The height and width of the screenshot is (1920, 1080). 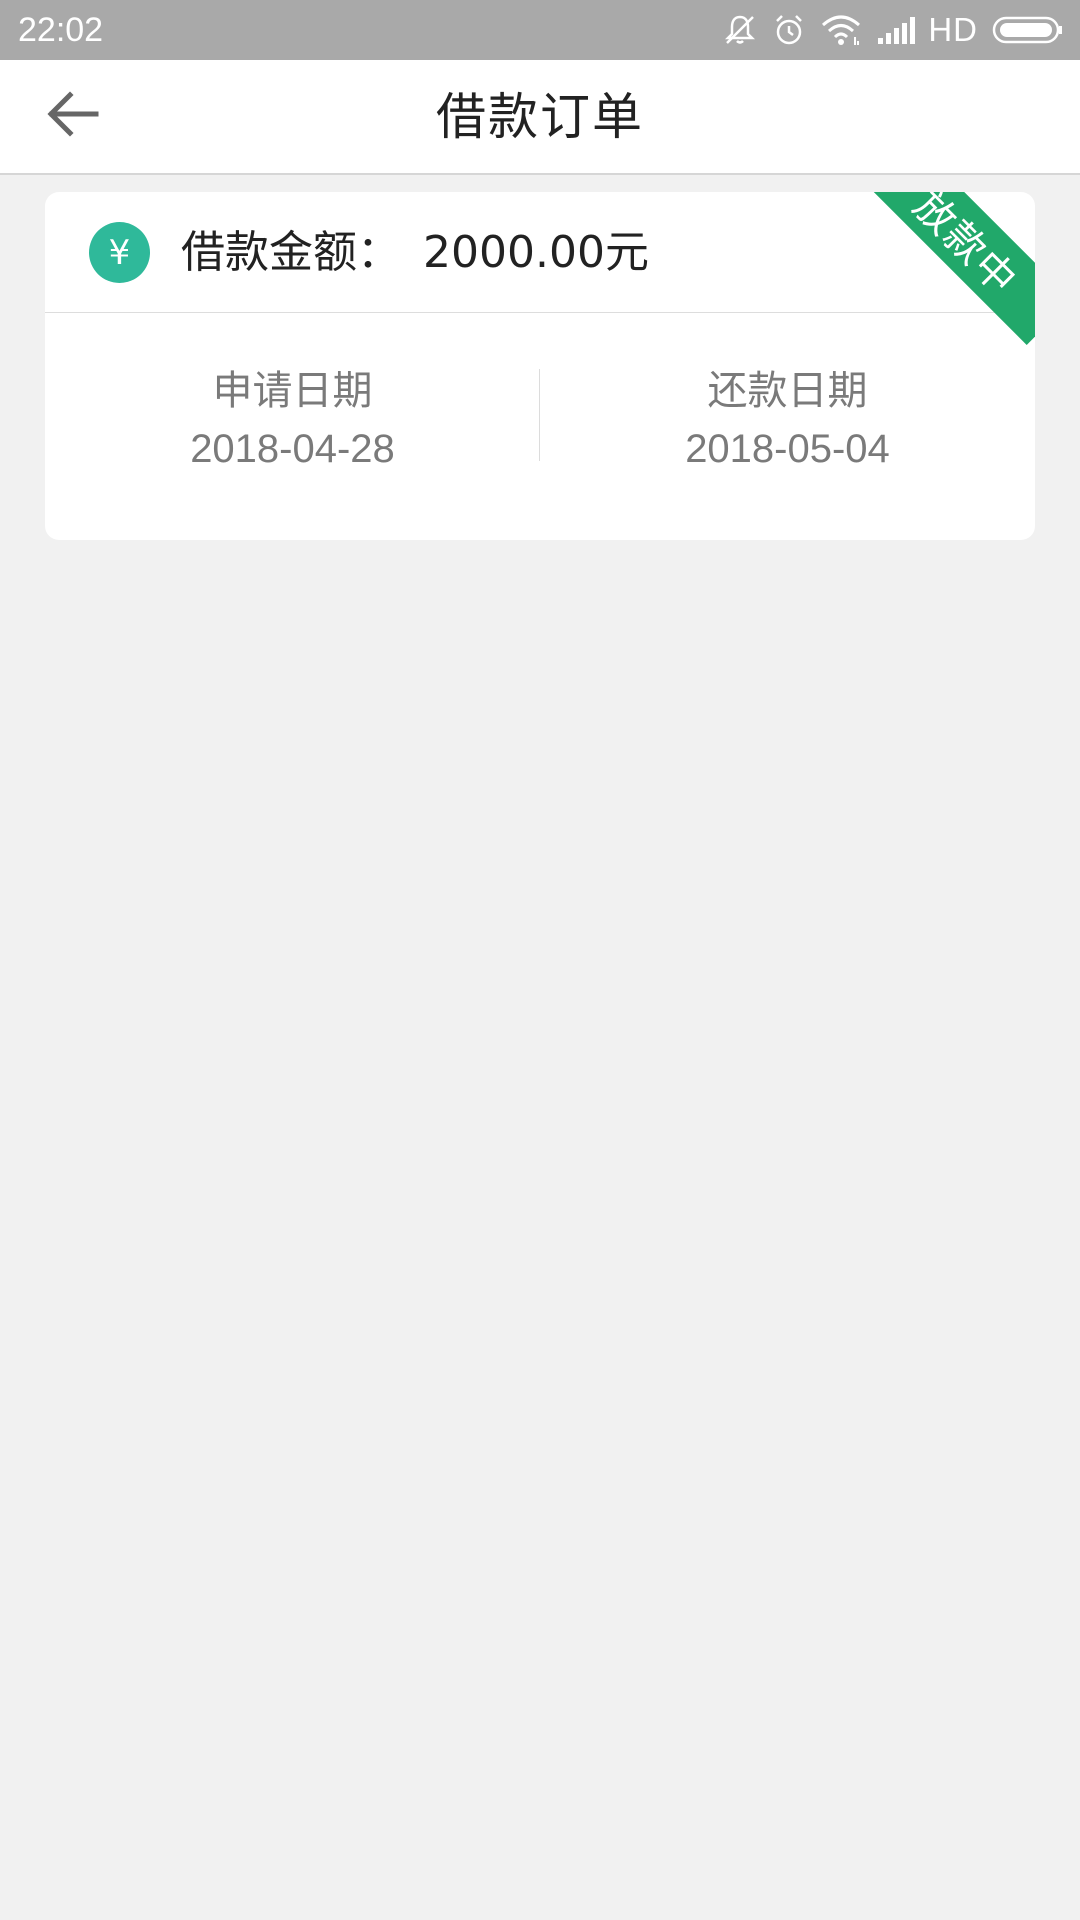 What do you see at coordinates (896, 30) in the screenshot?
I see `signal-icon` at bounding box center [896, 30].